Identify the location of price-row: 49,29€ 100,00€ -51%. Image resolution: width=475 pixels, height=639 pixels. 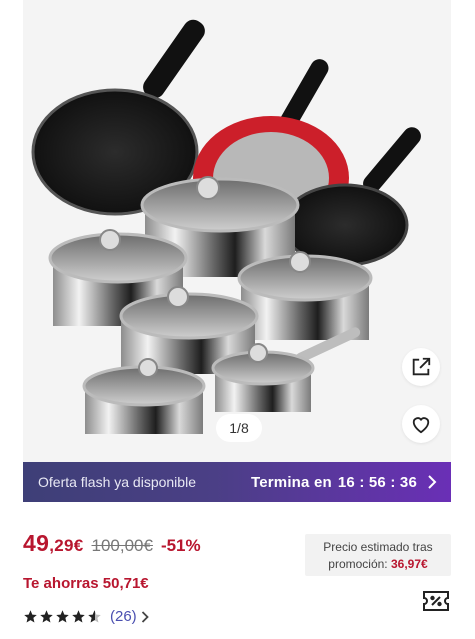
(112, 543).